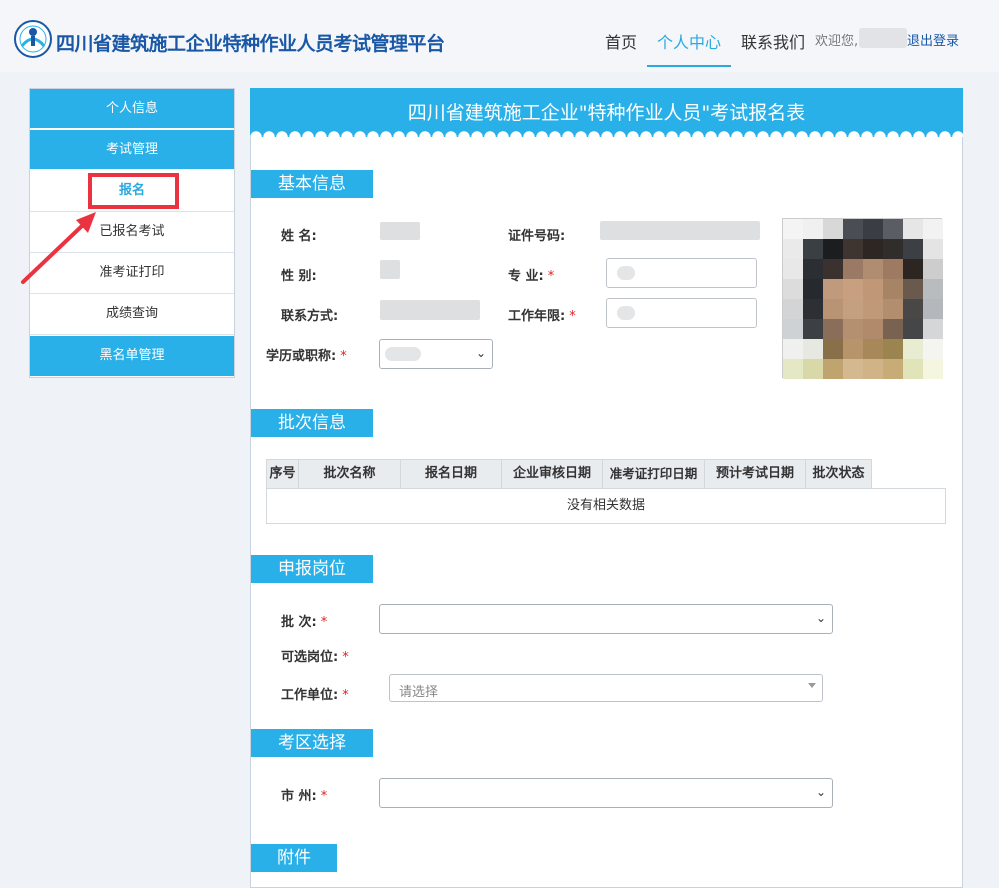  Describe the element at coordinates (537, 236) in the screenshot. I see `id-number-label: 证件号码:` at that location.